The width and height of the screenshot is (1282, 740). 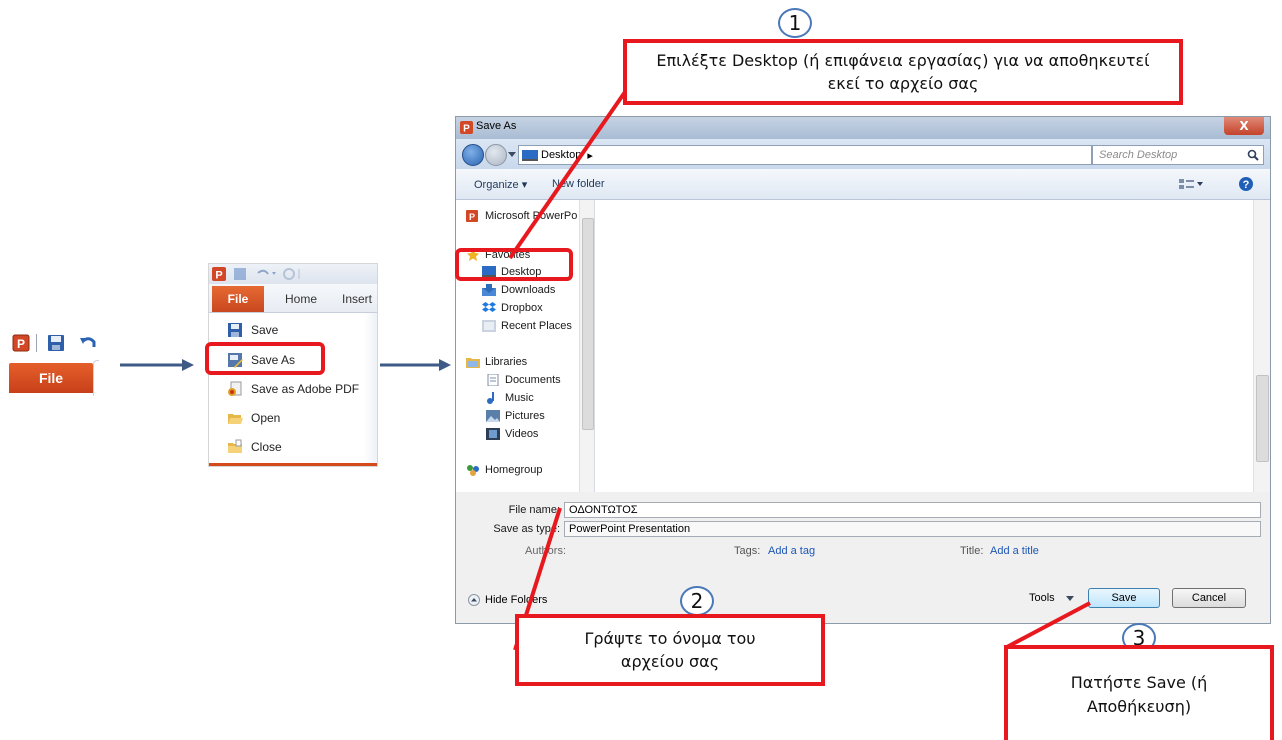 What do you see at coordinates (795, 23) in the screenshot?
I see `step-1-marker: 1` at bounding box center [795, 23].